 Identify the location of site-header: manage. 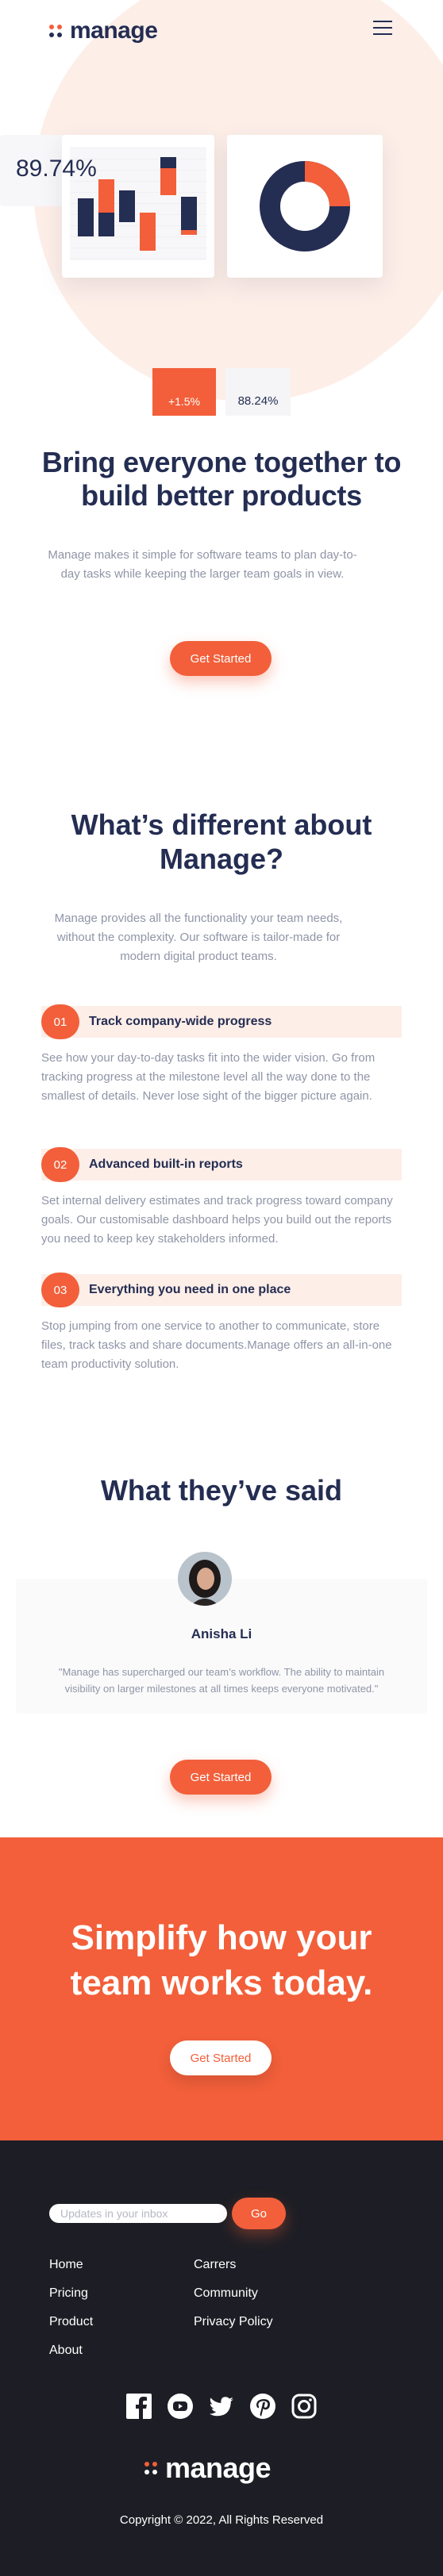
(221, 31).